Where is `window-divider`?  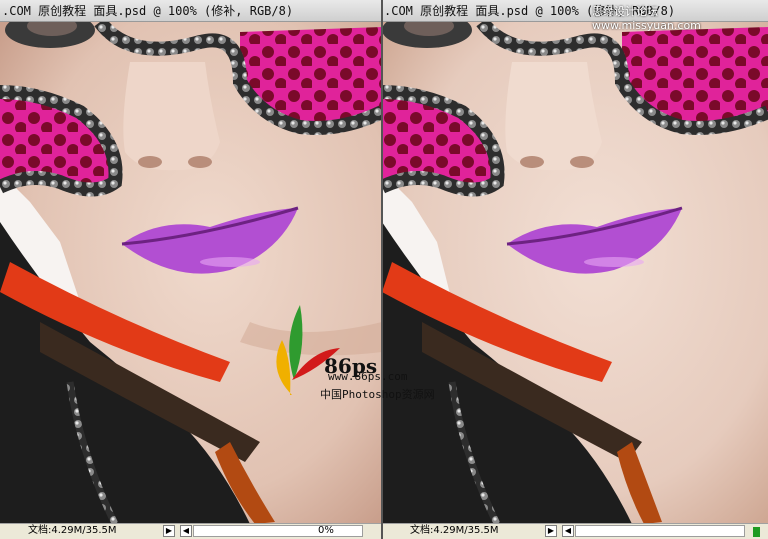 window-divider is located at coordinates (382, 269).